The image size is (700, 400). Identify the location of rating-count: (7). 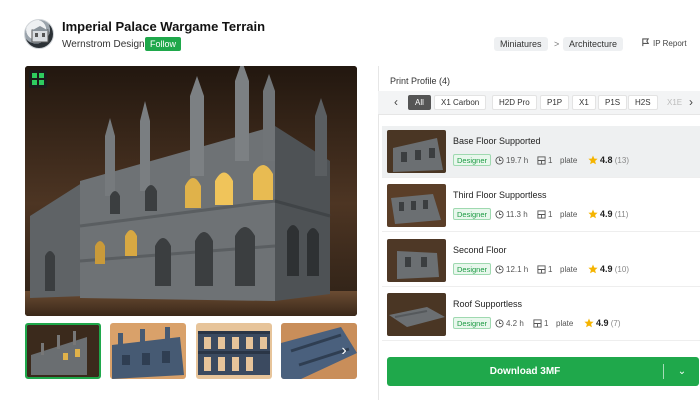
(615, 323).